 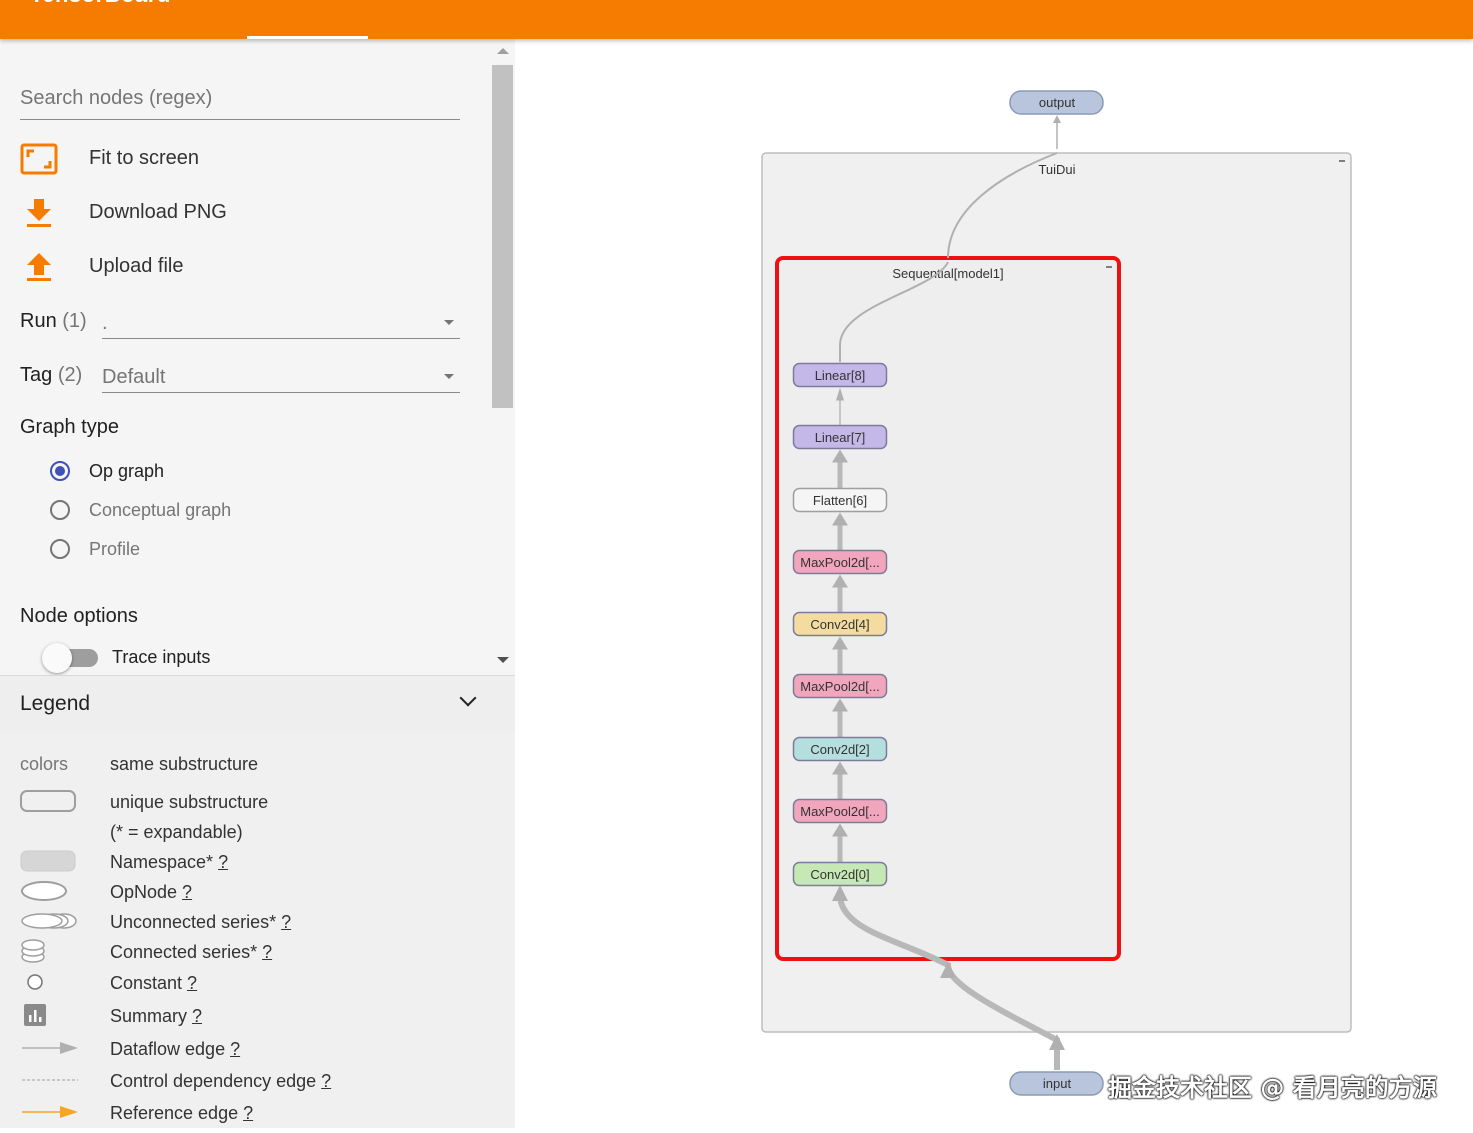 What do you see at coordinates (149, 1016) in the screenshot?
I see `legend-item-text: Summary` at bounding box center [149, 1016].